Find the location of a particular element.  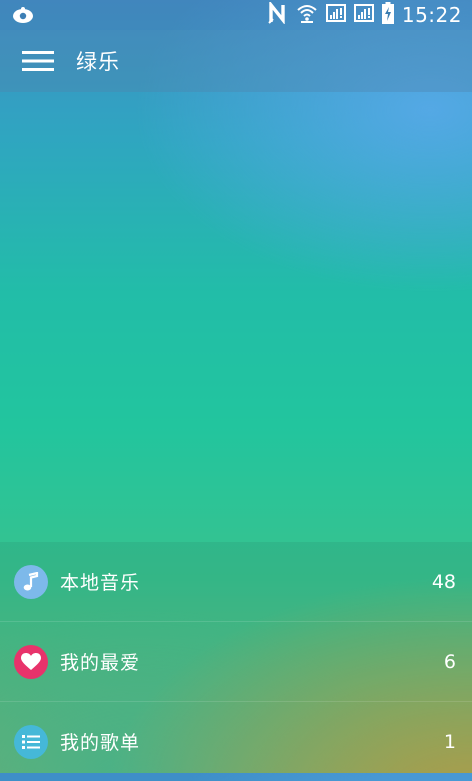

sim1-signal-icon is located at coordinates (335, 15).